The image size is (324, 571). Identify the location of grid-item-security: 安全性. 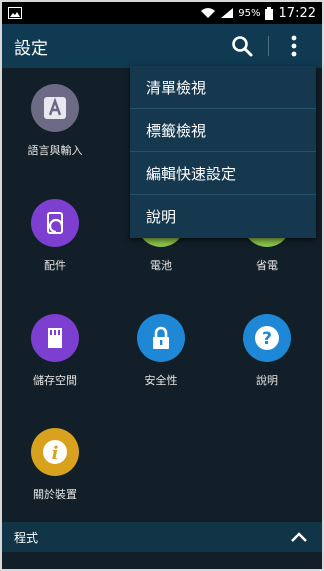
(161, 351).